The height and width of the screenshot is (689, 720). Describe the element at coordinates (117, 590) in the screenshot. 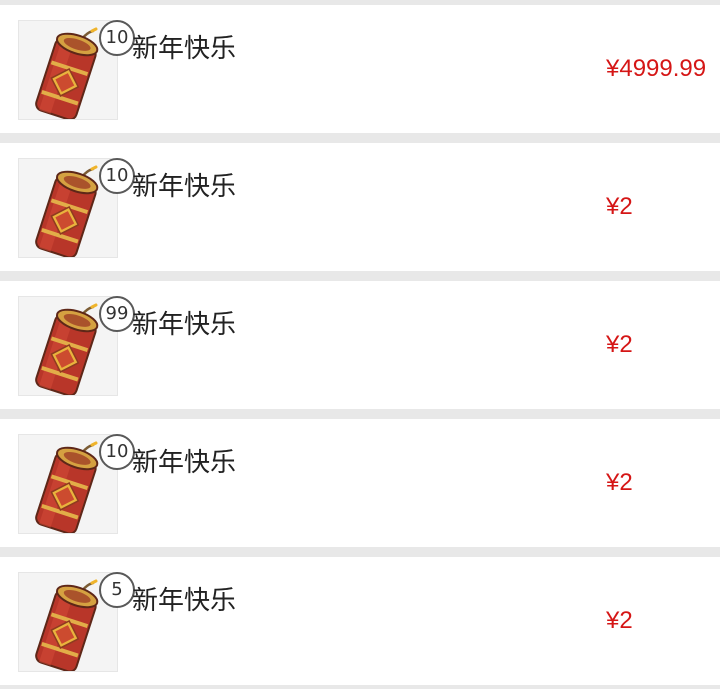

I see `quantity-badge: 5` at that location.